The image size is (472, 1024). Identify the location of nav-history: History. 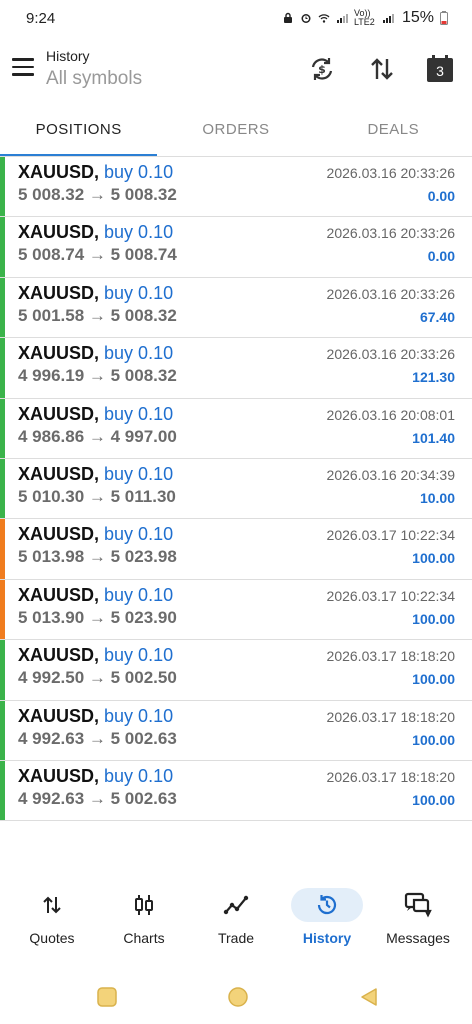
(327, 917).